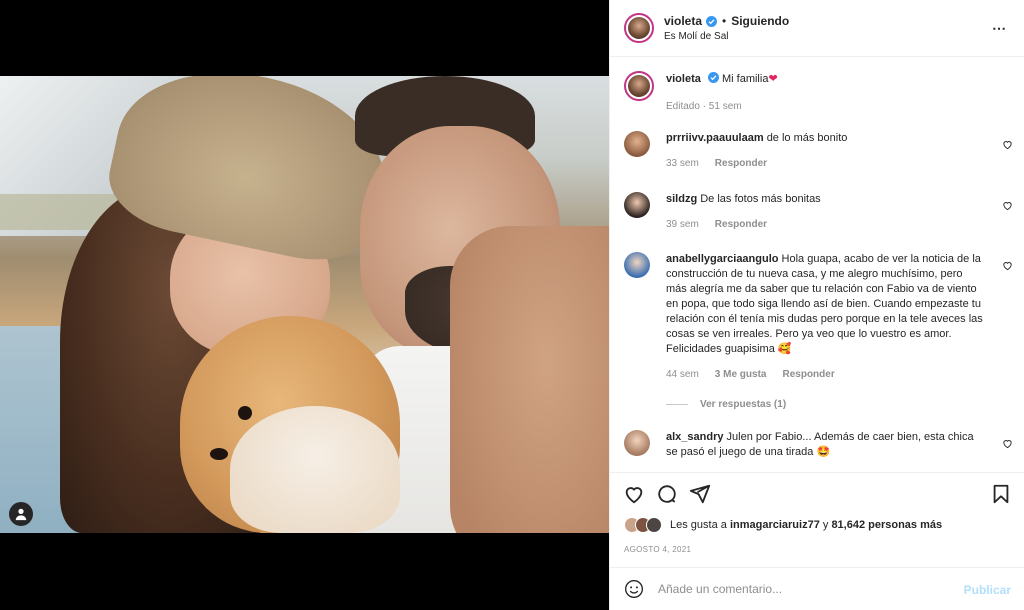  What do you see at coordinates (657, 549) in the screenshot?
I see `post-date: AGOSTO 4, 2021` at bounding box center [657, 549].